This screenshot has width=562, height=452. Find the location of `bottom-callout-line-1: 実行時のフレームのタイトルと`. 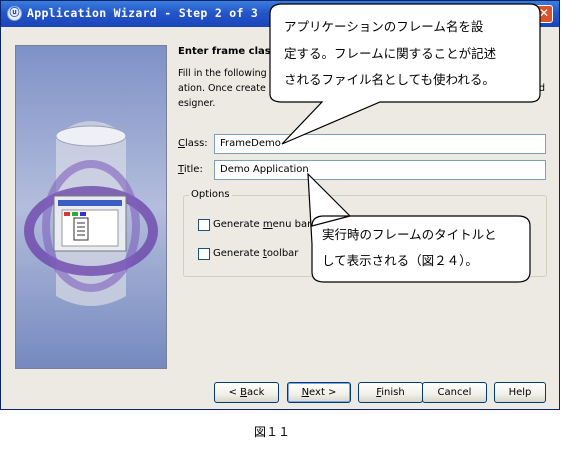

bottom-callout-line-1: 実行時のフレームのタイトルと is located at coordinates (409, 234).